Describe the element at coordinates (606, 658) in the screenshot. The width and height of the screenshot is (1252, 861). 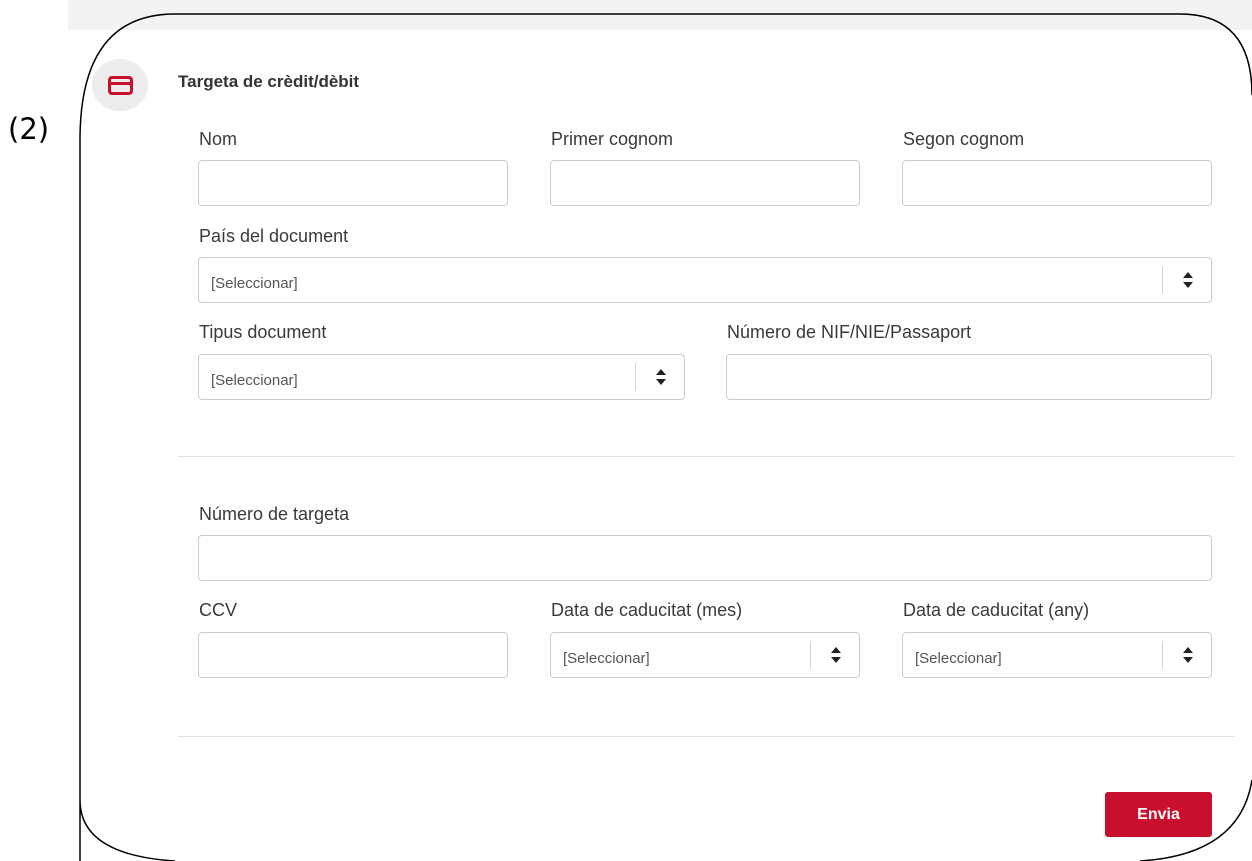
I see `caducitat-mes-selected: [Seleccionar]` at that location.